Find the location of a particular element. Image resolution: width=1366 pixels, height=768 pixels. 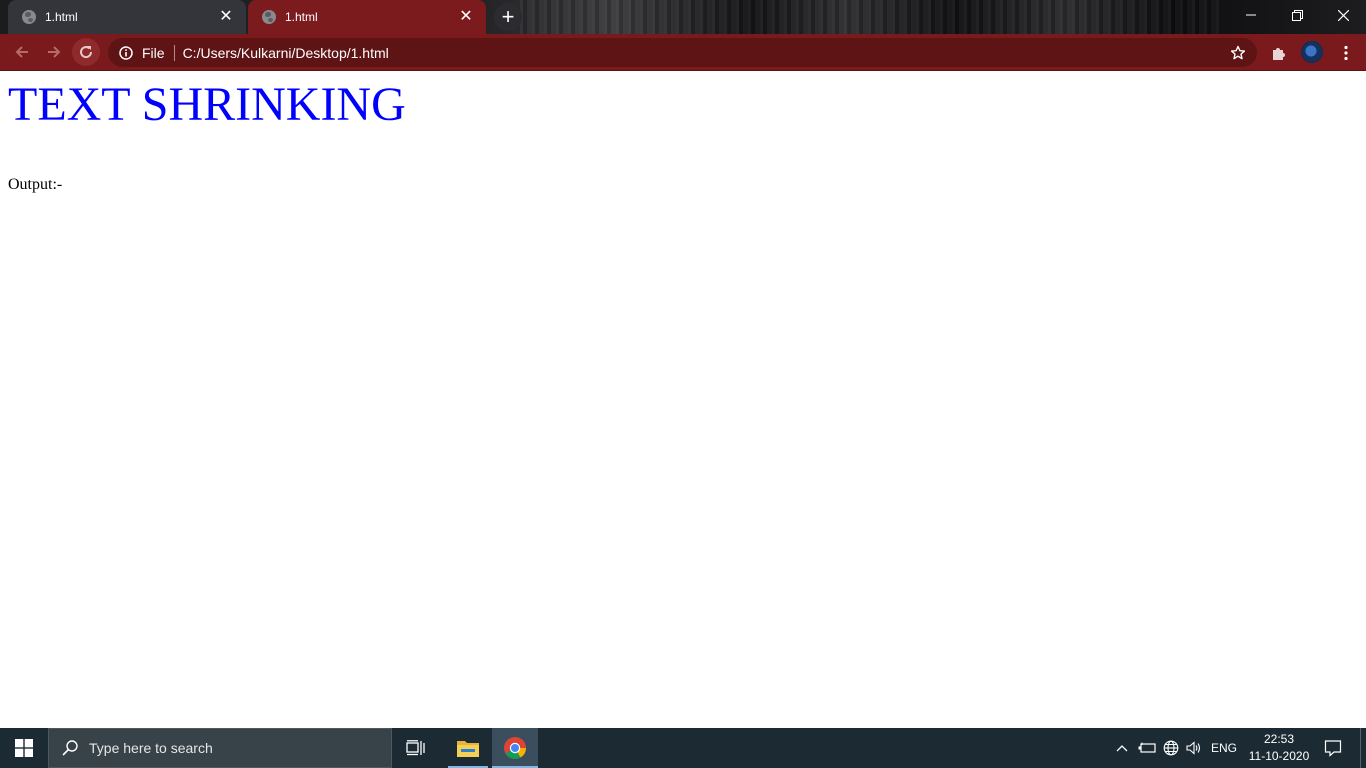

address-bar: File C:/Users/Kulkarni/Desktop/1.html is located at coordinates (682, 52).